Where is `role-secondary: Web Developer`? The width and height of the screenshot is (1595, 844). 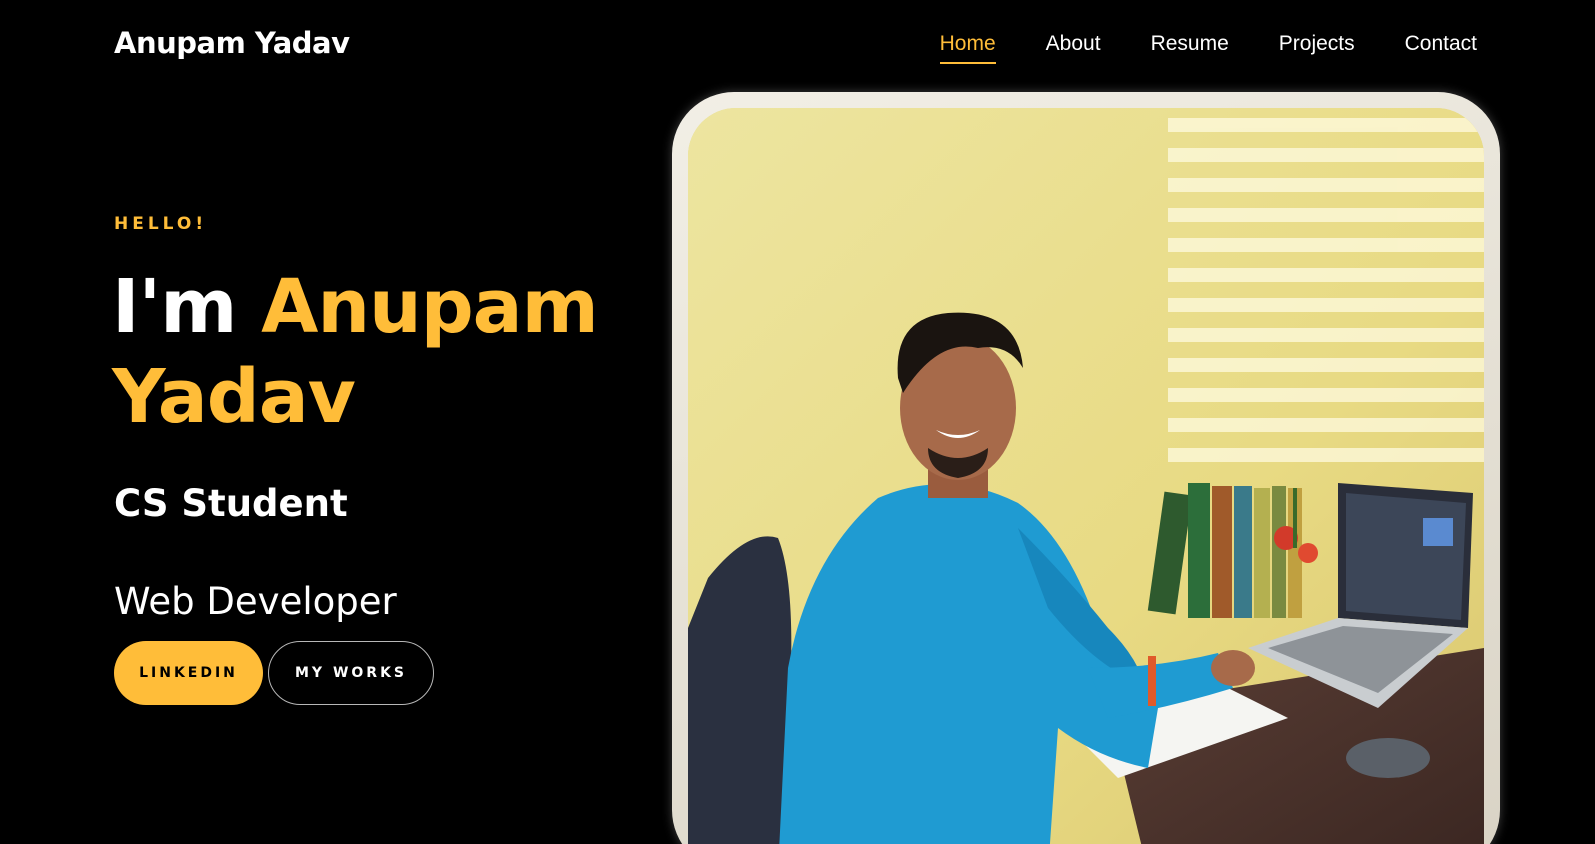 role-secondary: Web Developer is located at coordinates (255, 601).